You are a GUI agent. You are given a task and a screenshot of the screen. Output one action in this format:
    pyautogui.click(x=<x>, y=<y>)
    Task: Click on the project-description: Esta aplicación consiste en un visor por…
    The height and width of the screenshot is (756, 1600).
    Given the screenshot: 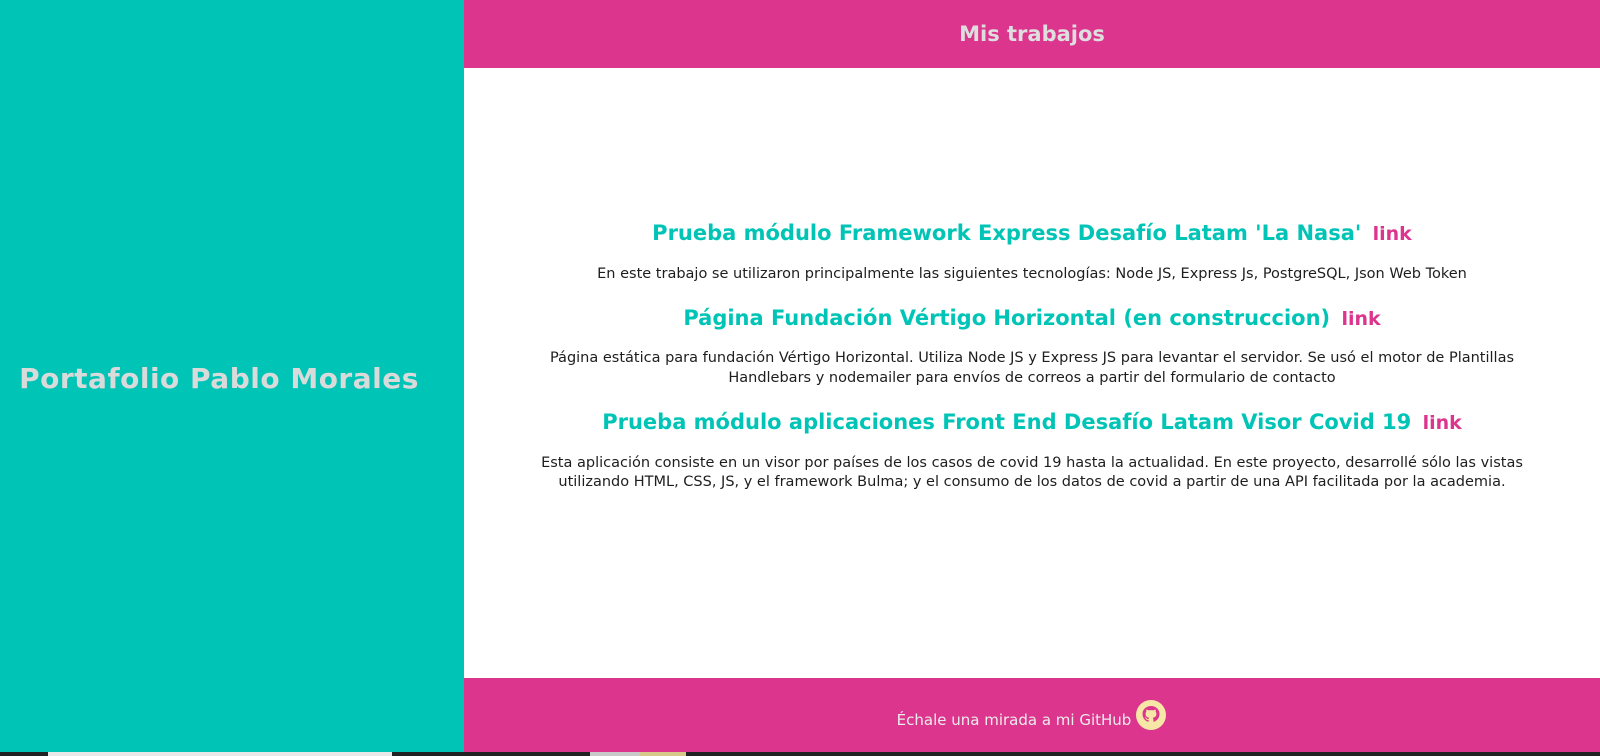 What is the action you would take?
    pyautogui.click(x=1032, y=472)
    